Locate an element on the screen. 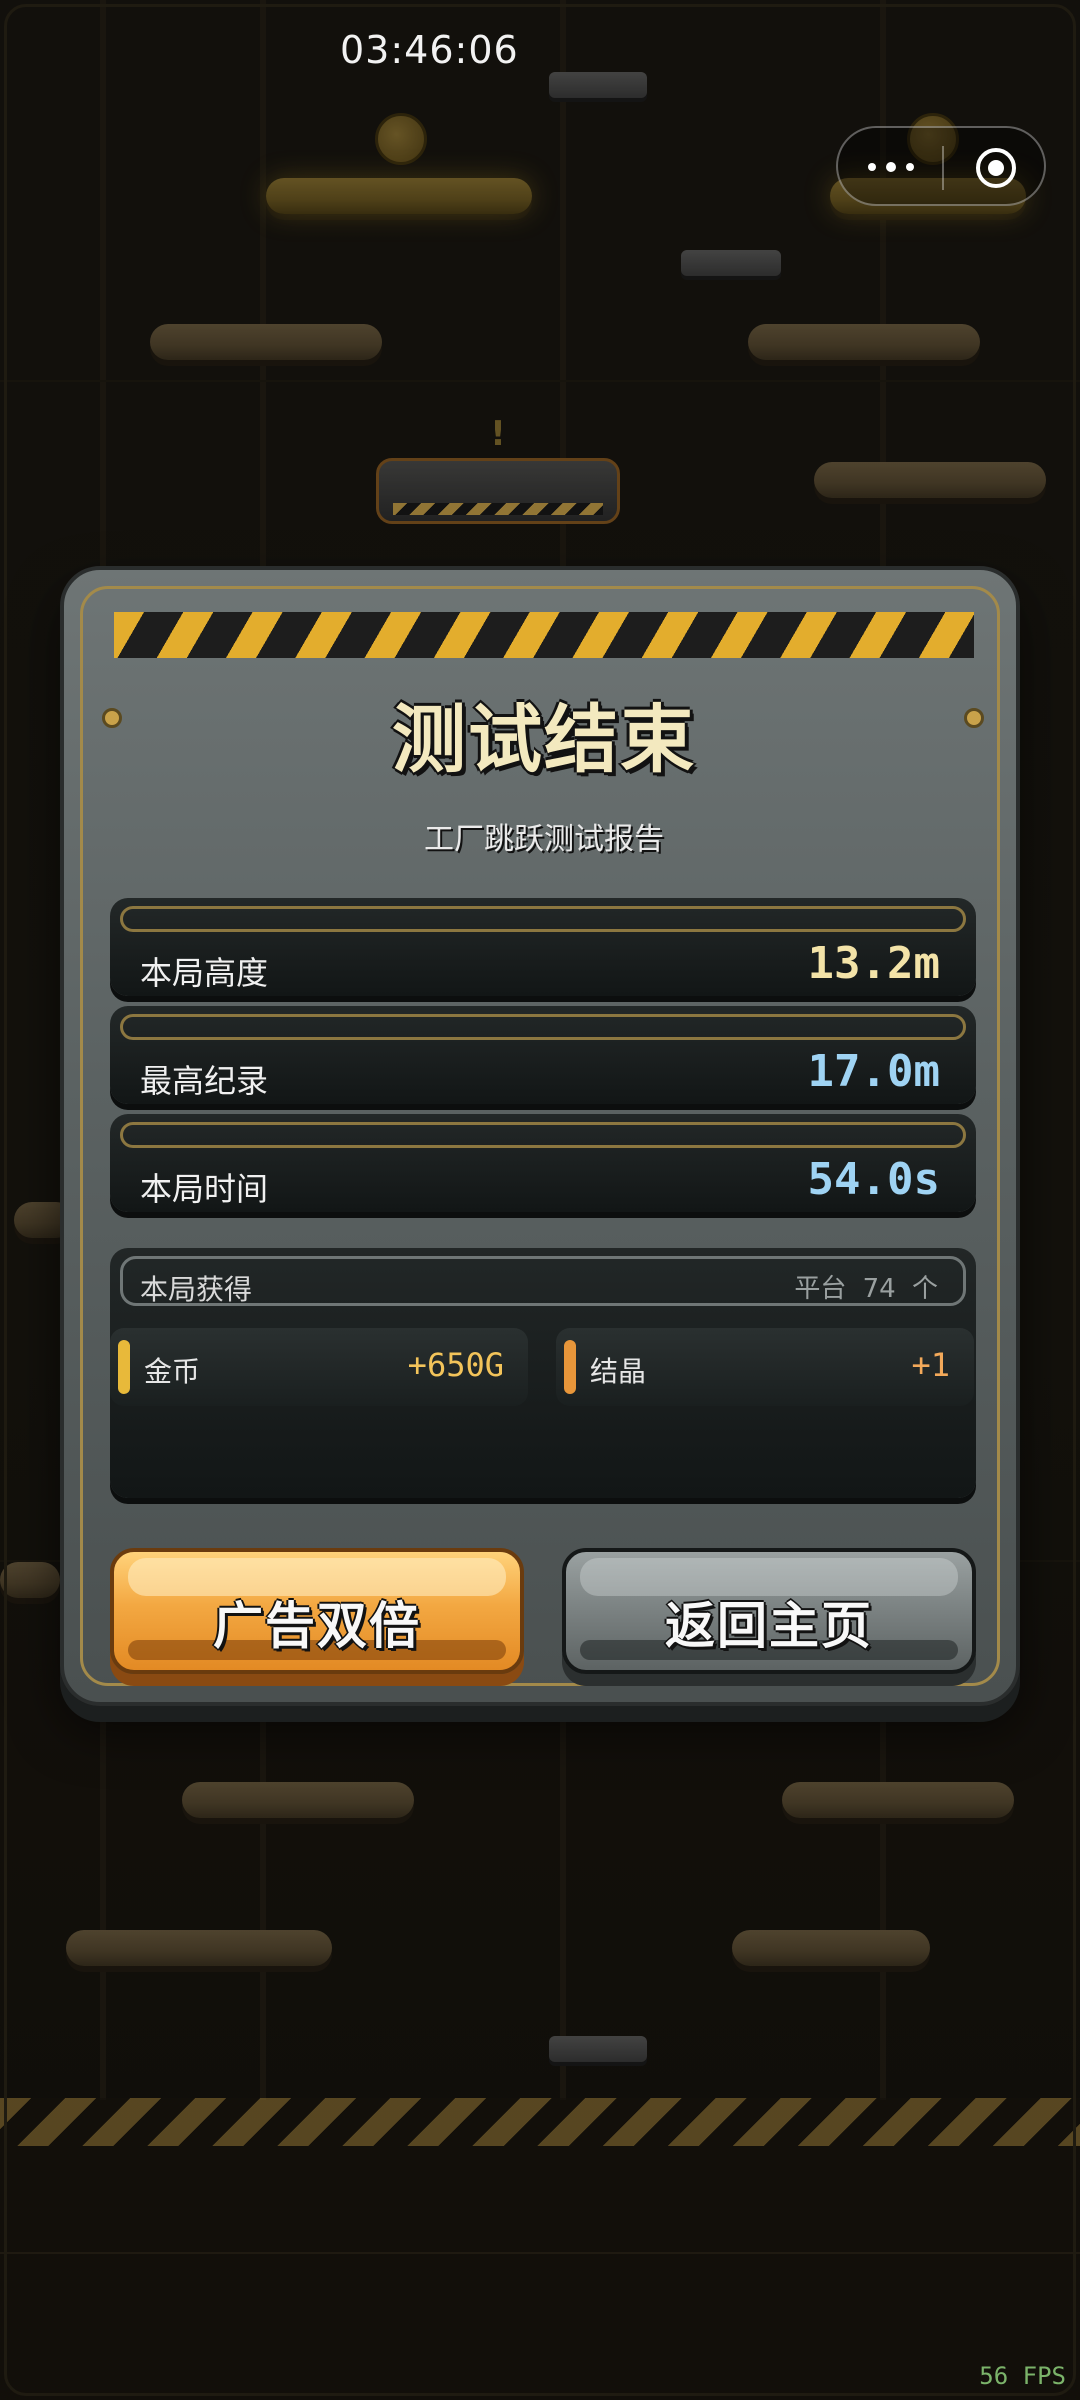  ad-double-button: 广告双倍 is located at coordinates (317, 1611).